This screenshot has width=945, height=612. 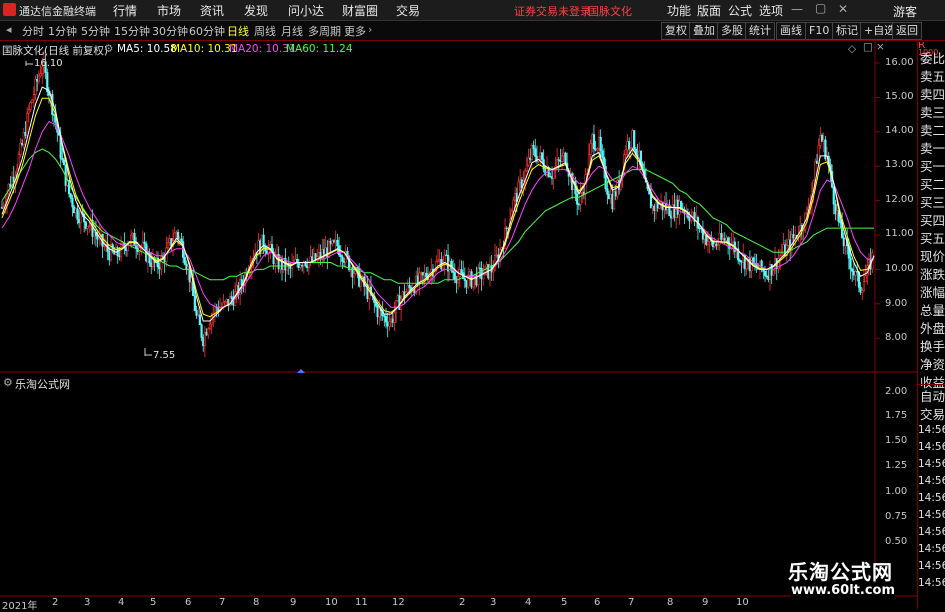 What do you see at coordinates (564, 602) in the screenshot?
I see `x-tick: 5` at bounding box center [564, 602].